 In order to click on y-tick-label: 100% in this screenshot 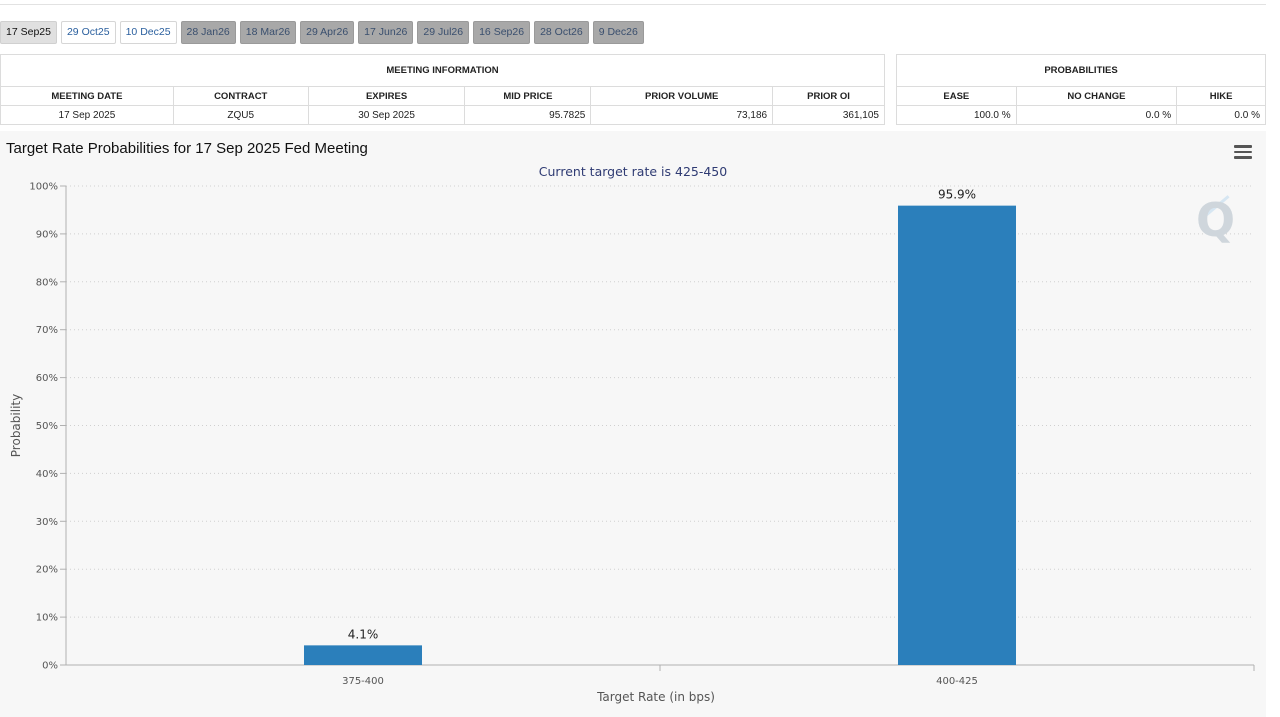, I will do `click(43, 187)`.